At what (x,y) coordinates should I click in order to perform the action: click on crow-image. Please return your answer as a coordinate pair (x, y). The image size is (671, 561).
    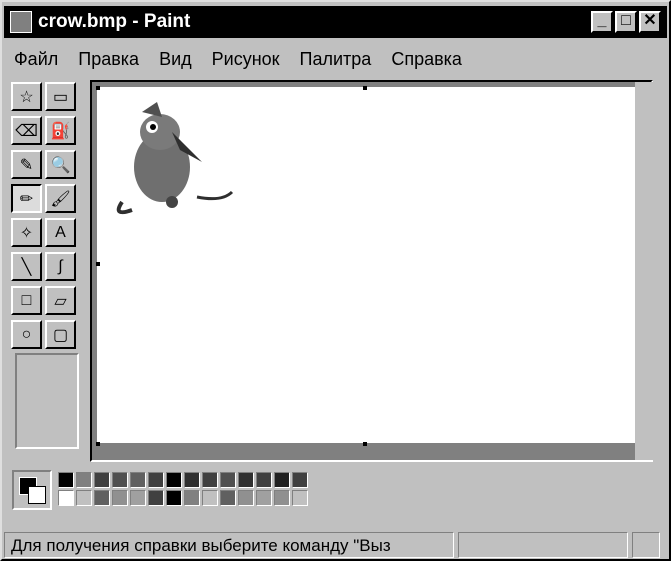
    Looking at the image, I should click on (175, 158).